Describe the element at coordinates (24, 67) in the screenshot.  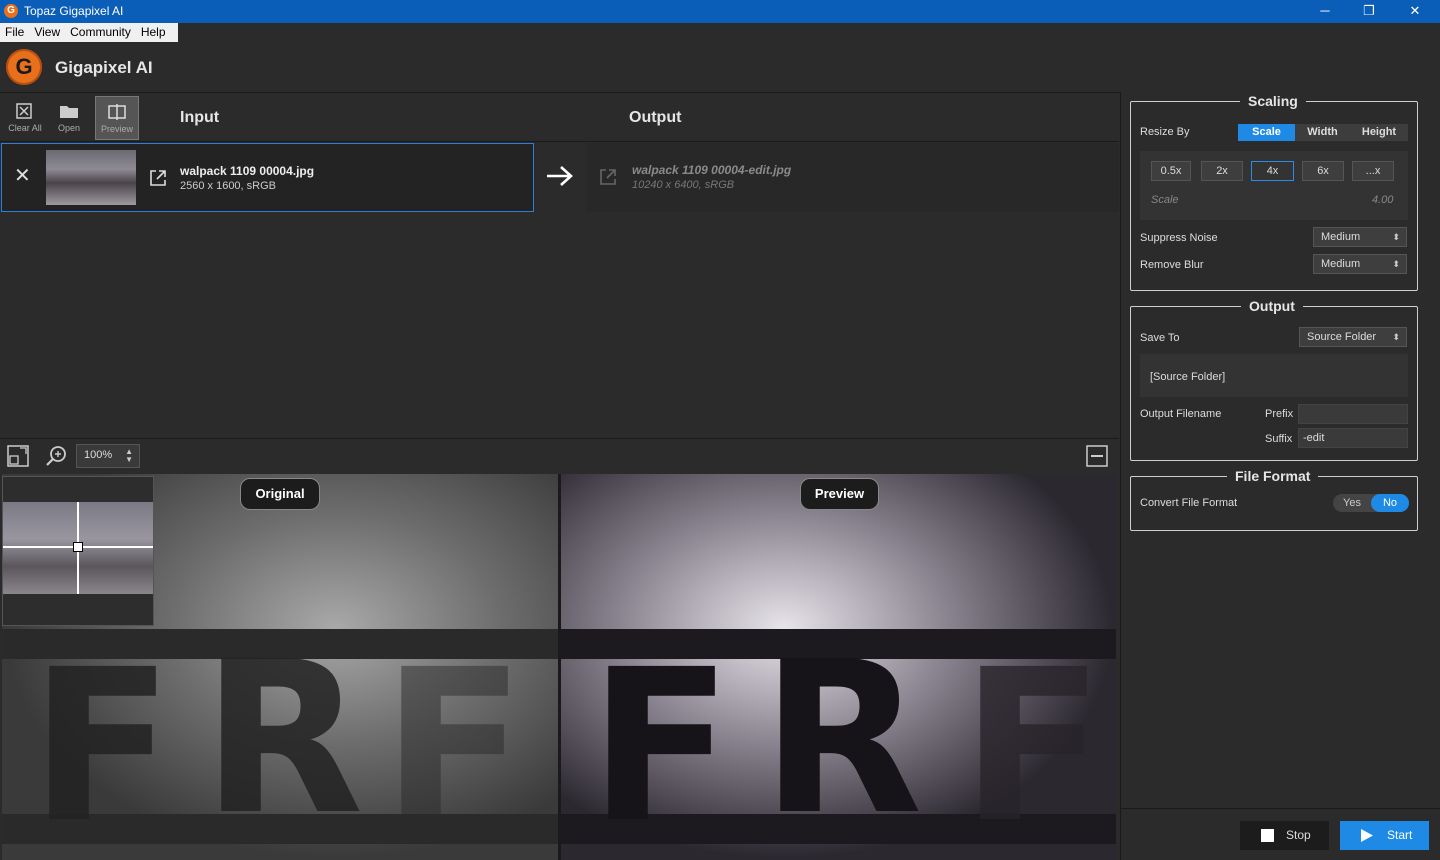
I see `gigapixel-logo-icon: G` at that location.